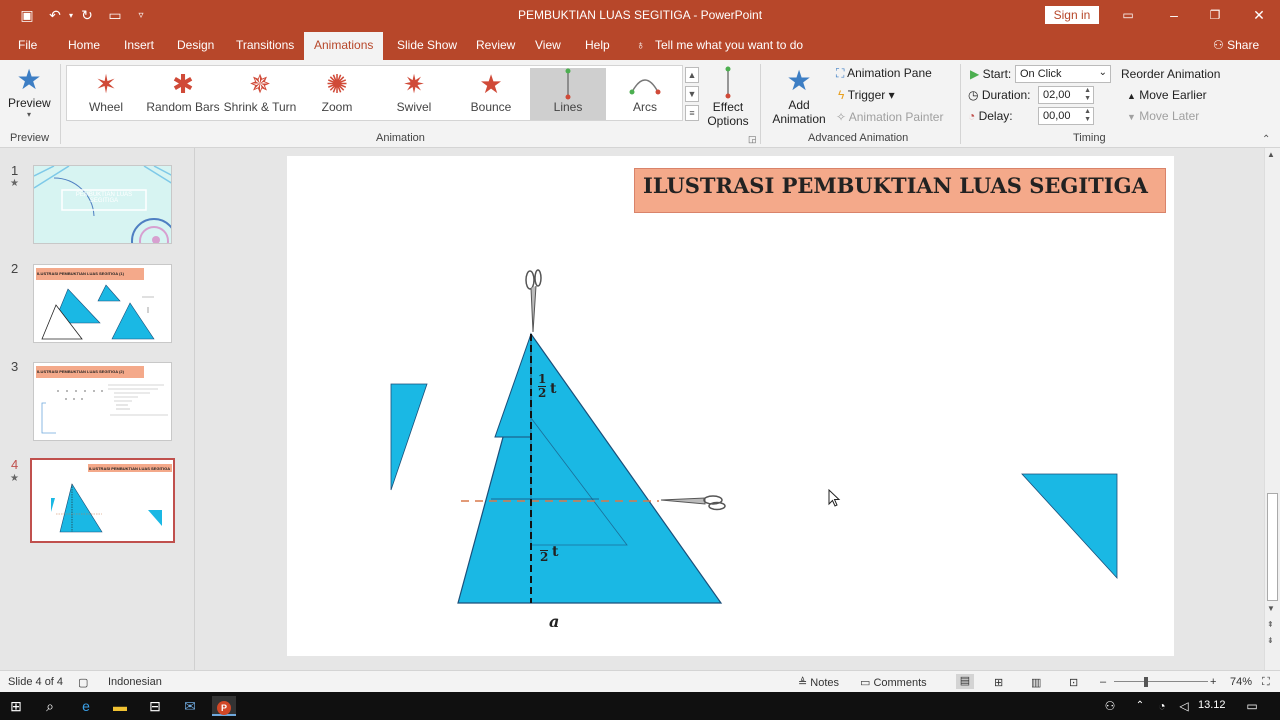 The height and width of the screenshot is (720, 1280). I want to click on slide-1-background-art, so click(102, 204).